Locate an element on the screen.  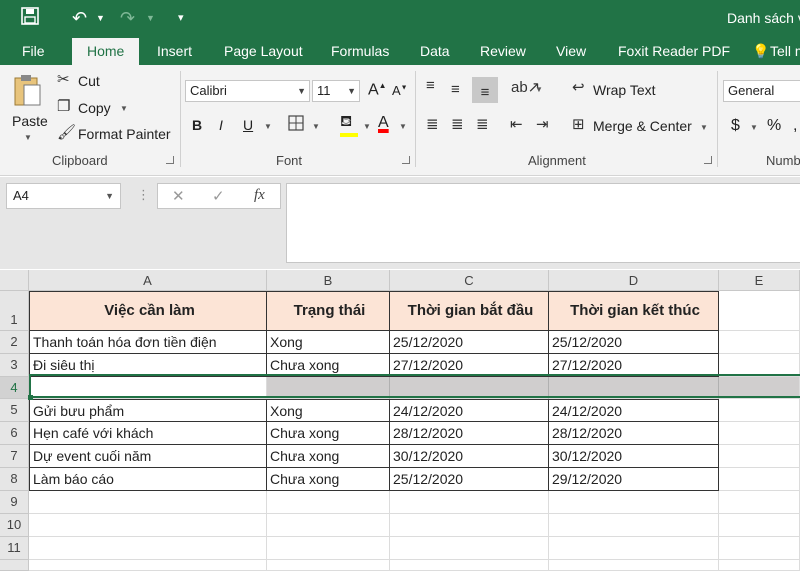
tab-view: View is located at coordinates (571, 51).